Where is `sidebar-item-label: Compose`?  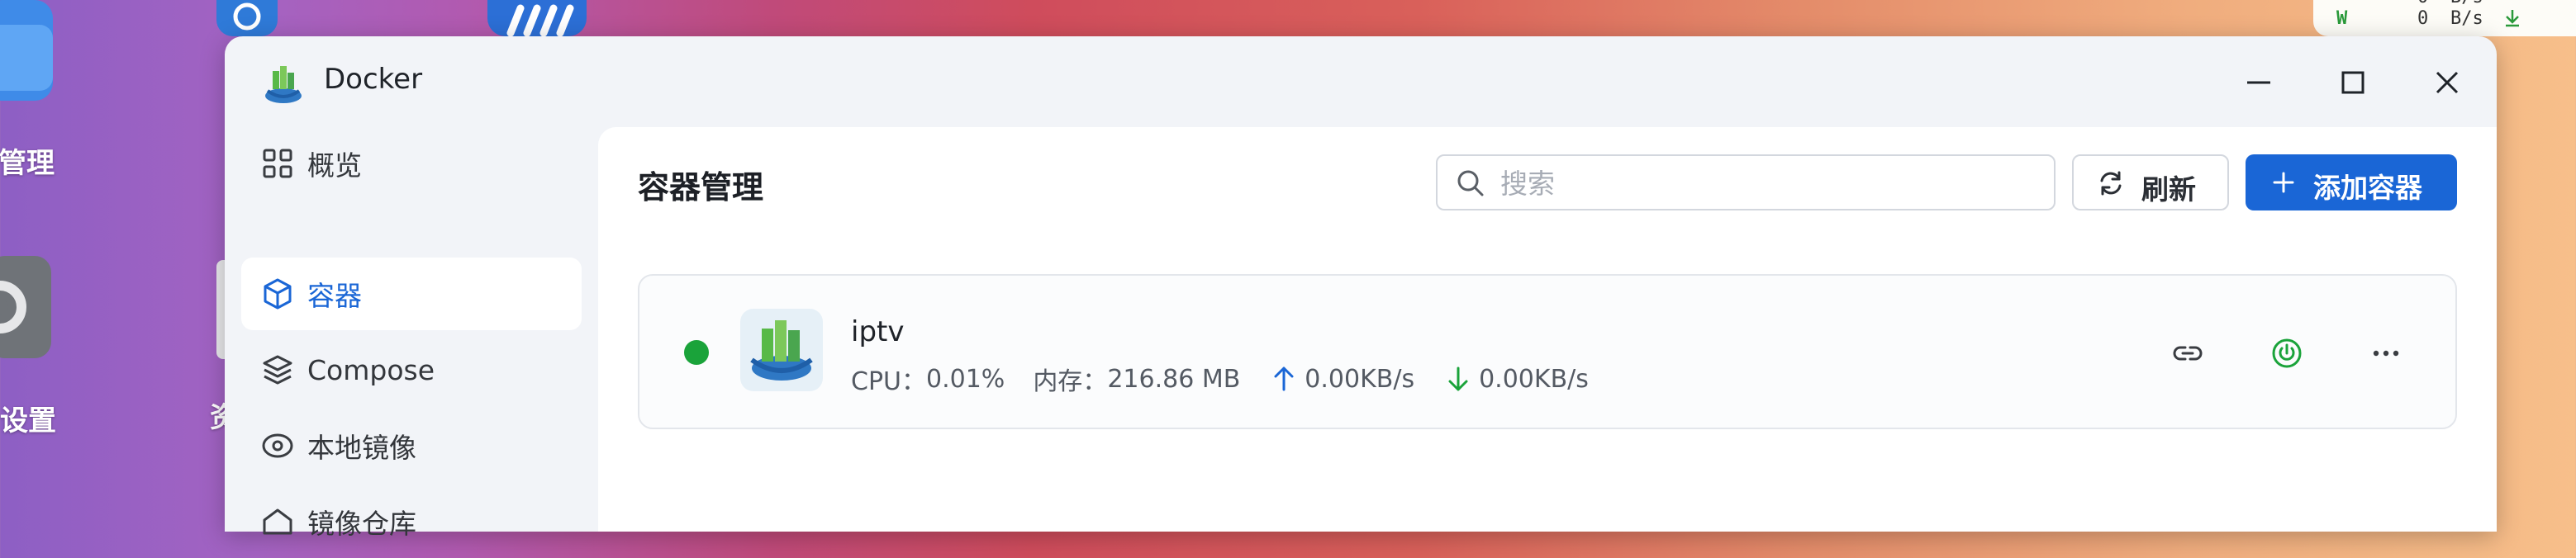
sidebar-item-label: Compose is located at coordinates (371, 370).